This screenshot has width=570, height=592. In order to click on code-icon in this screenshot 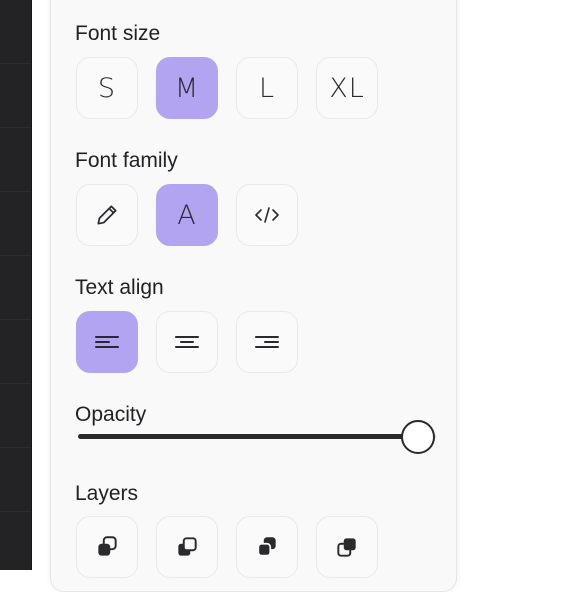, I will do `click(267, 215)`.